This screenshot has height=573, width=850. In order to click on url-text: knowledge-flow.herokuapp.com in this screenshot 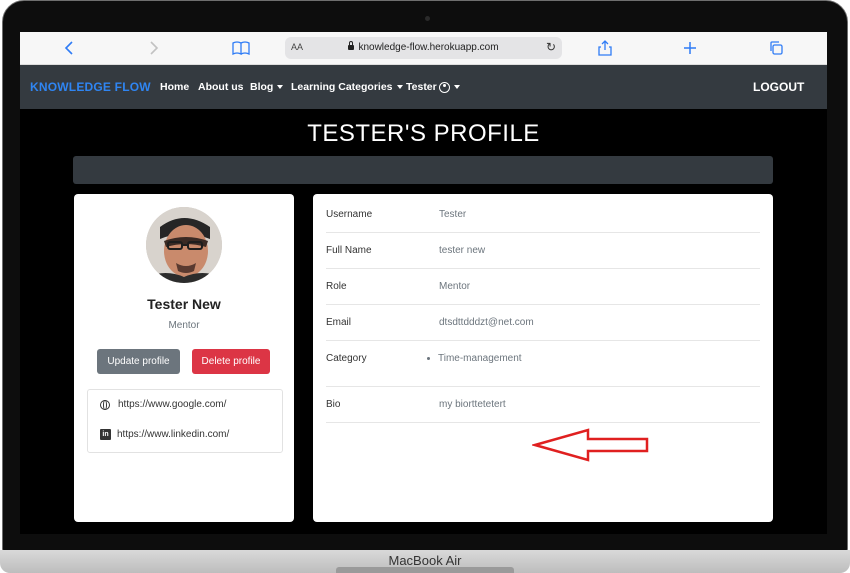, I will do `click(428, 47)`.